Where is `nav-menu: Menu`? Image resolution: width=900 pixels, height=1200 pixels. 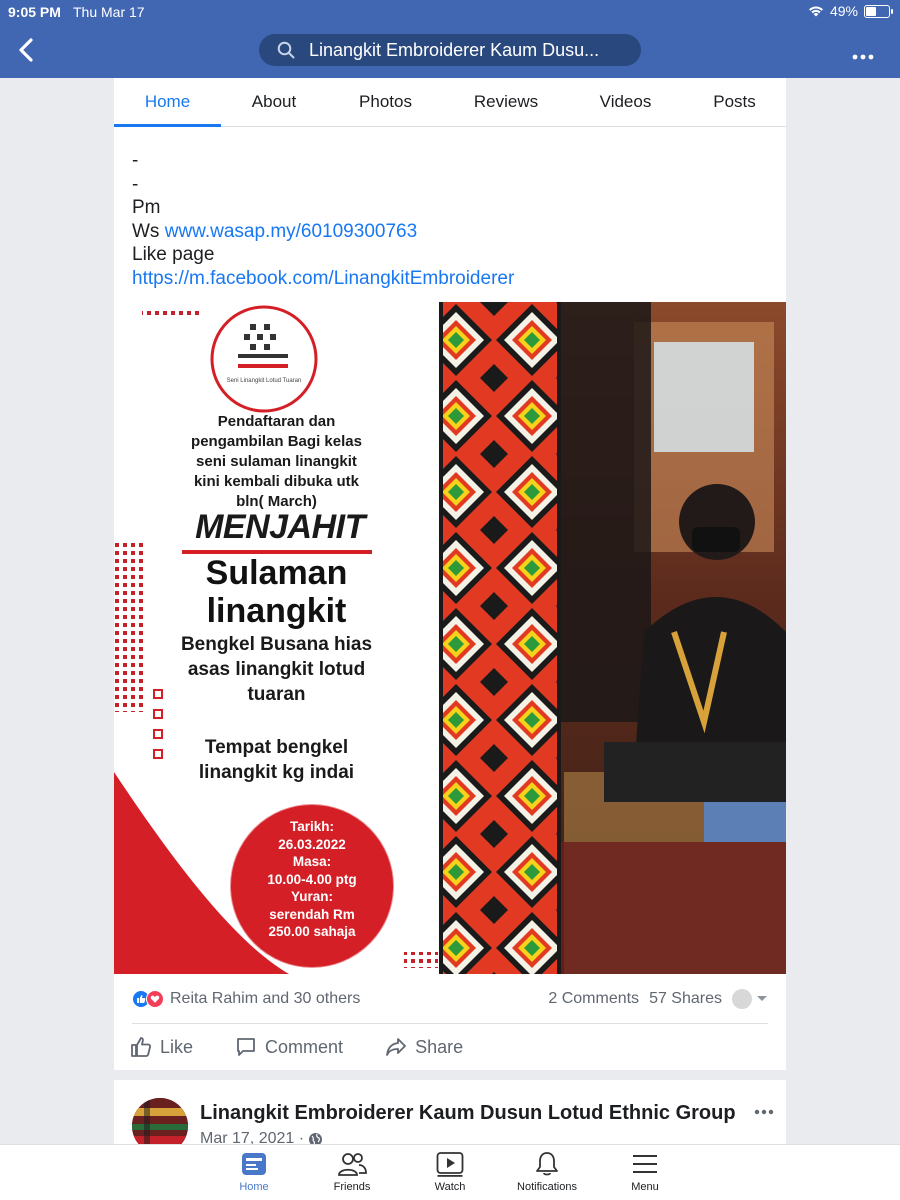
nav-menu: Menu is located at coordinates (645, 1172).